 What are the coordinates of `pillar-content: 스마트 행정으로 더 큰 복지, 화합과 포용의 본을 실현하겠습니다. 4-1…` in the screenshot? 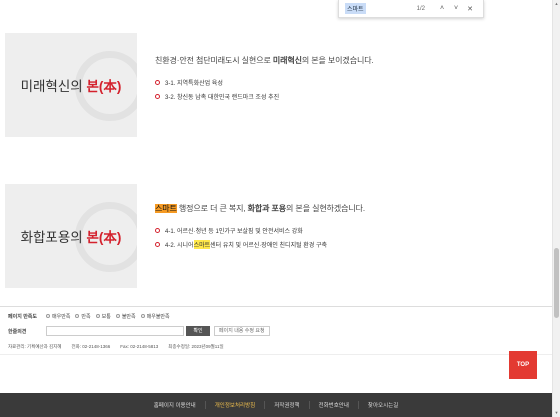 It's located at (343, 227).